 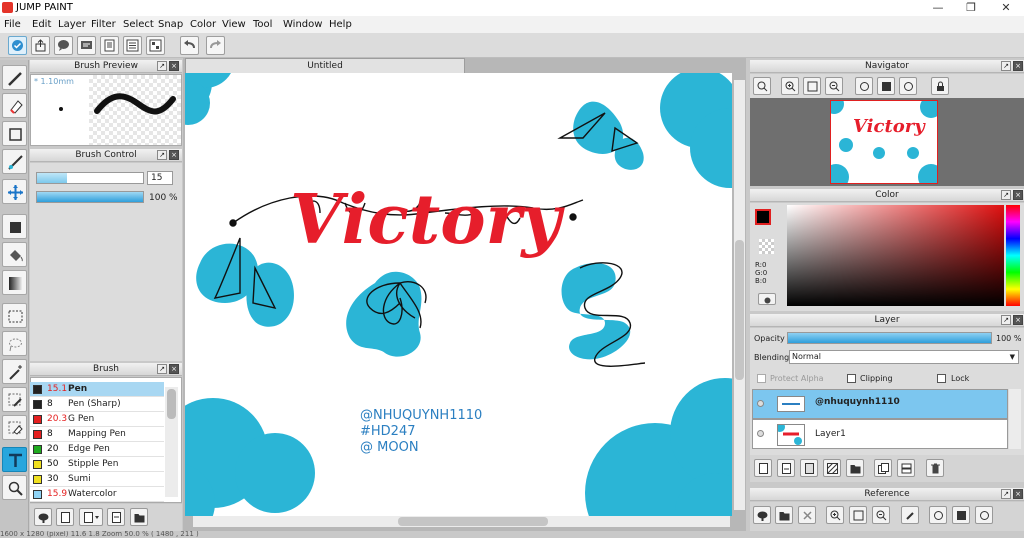 What do you see at coordinates (883, 142) in the screenshot?
I see `navigator-thumbnail: Victory` at bounding box center [883, 142].